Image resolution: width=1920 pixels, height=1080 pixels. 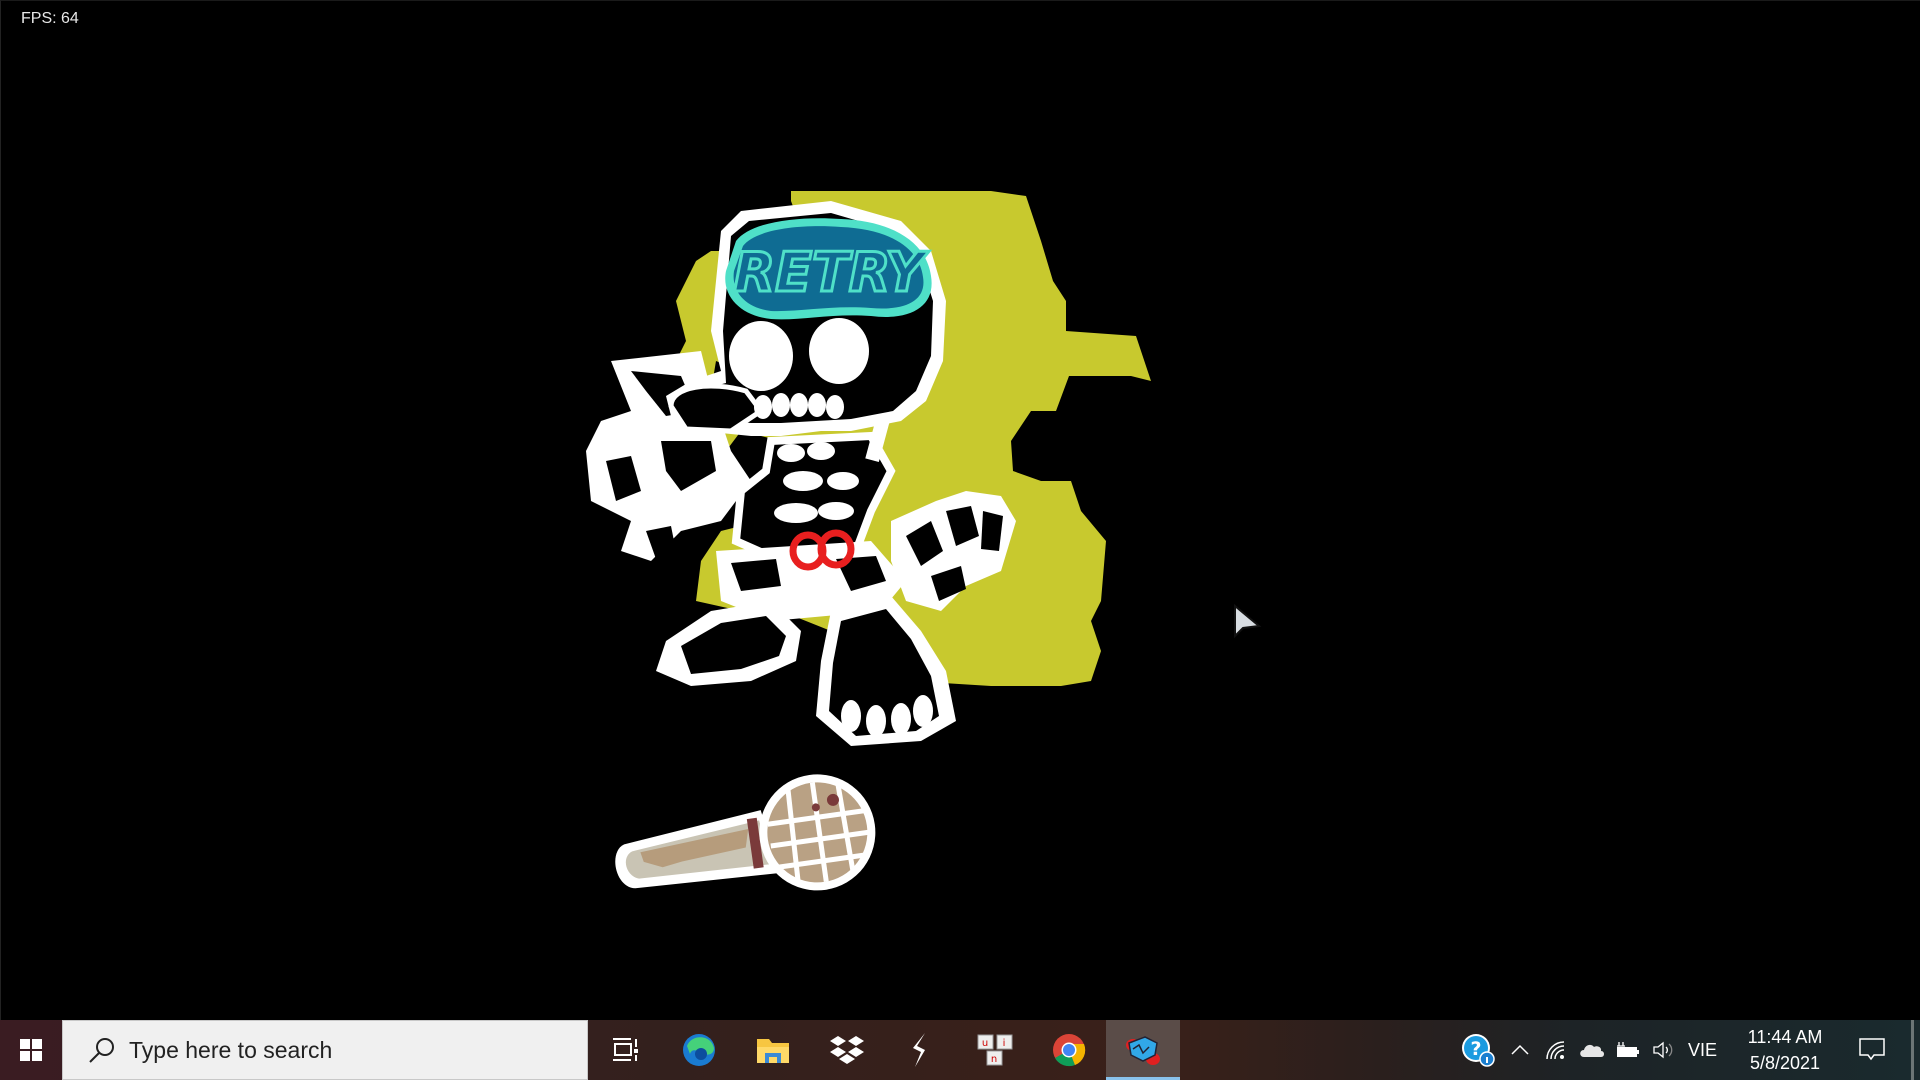 I want to click on wifi-icon, so click(x=1555, y=1050).